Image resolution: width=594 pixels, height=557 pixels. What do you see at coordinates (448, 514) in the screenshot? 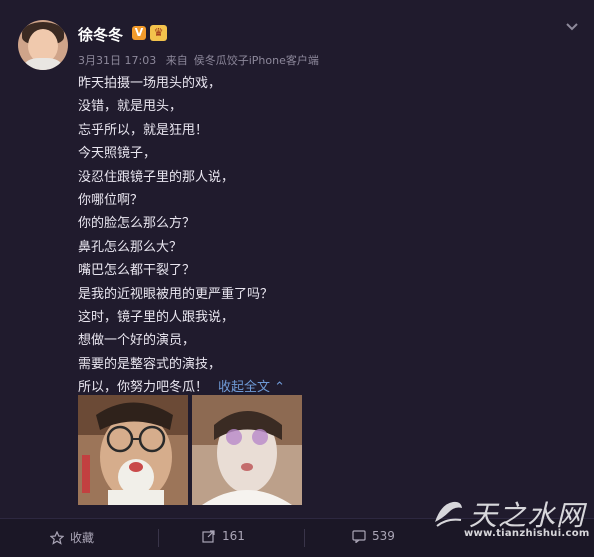
I see `watermark-logo-icon` at bounding box center [448, 514].